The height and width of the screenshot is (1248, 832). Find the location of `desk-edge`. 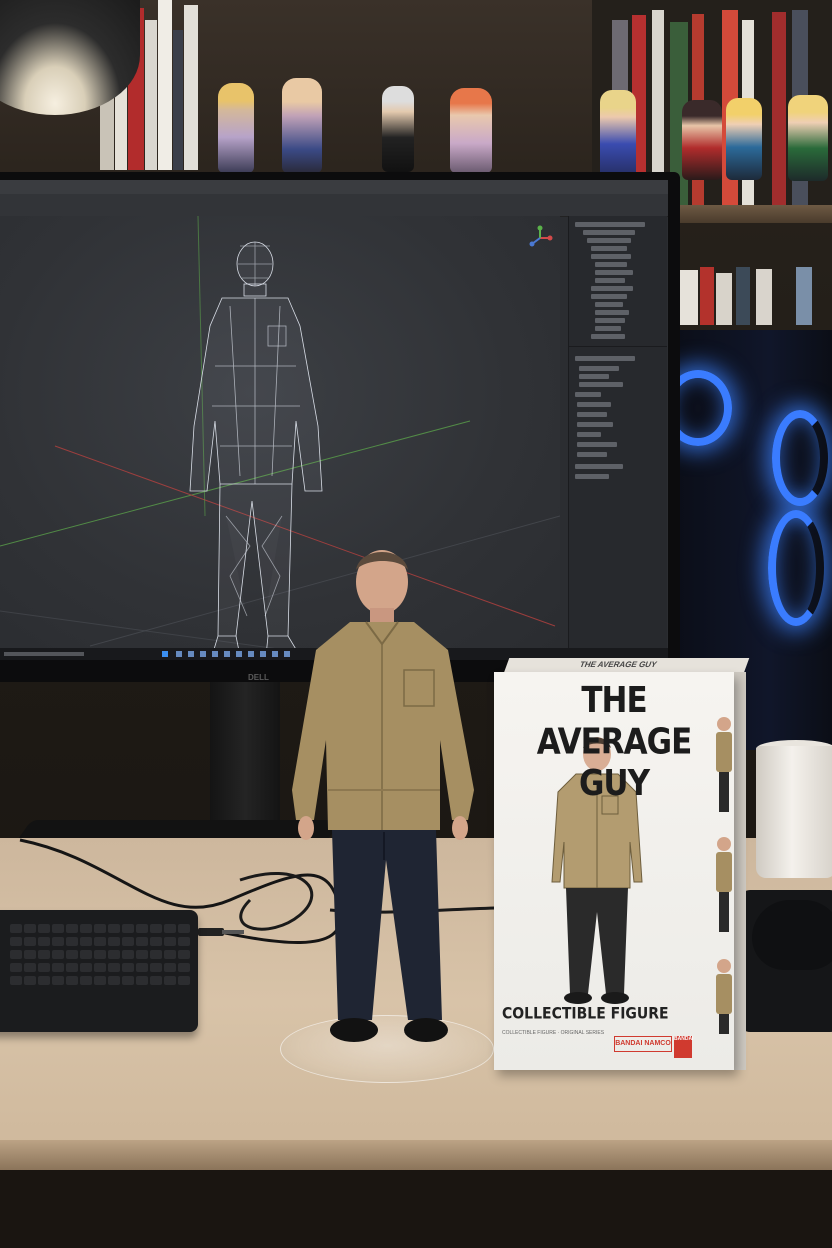

desk-edge is located at coordinates (416, 1155).